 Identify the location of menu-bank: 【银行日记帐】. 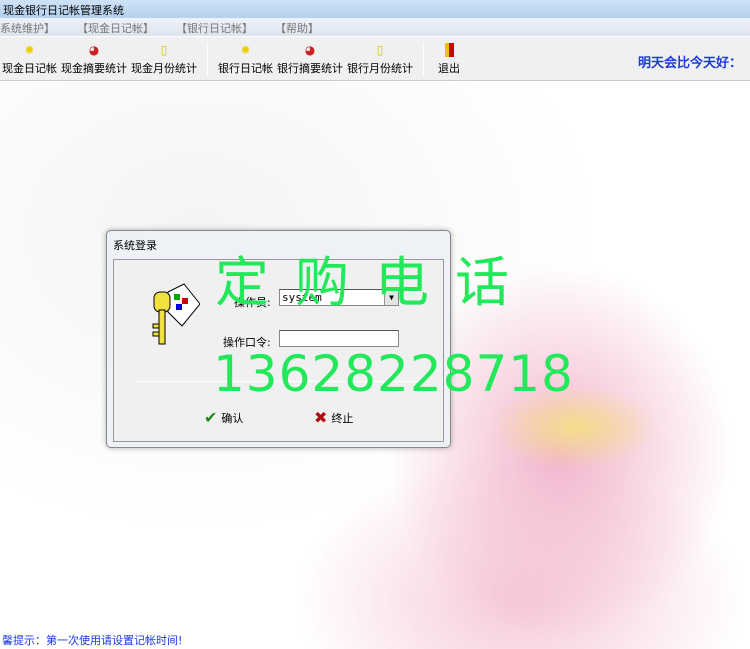
(214, 27).